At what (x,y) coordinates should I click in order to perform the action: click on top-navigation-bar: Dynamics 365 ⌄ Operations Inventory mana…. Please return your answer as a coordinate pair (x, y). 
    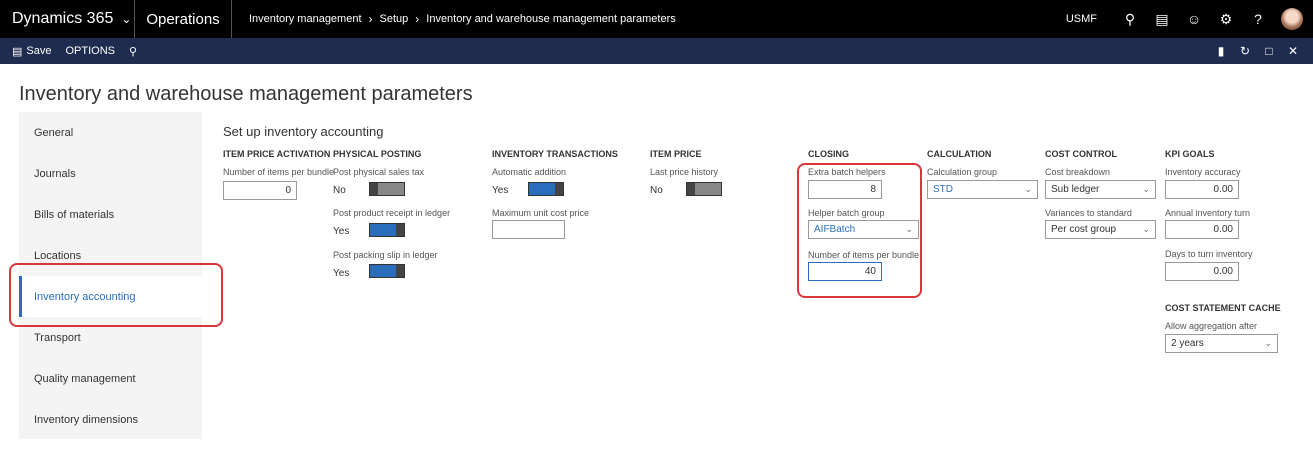
    Looking at the image, I should click on (656, 19).